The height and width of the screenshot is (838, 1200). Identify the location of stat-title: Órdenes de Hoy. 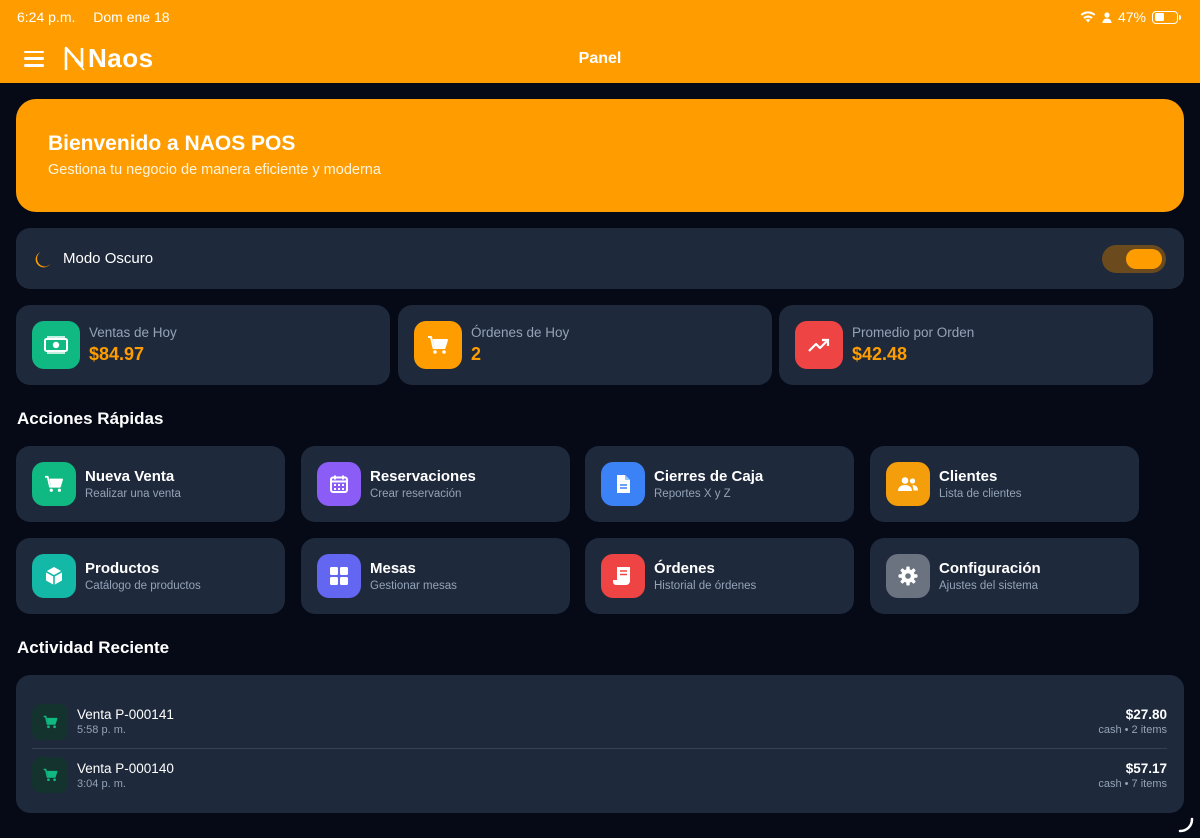
(520, 332).